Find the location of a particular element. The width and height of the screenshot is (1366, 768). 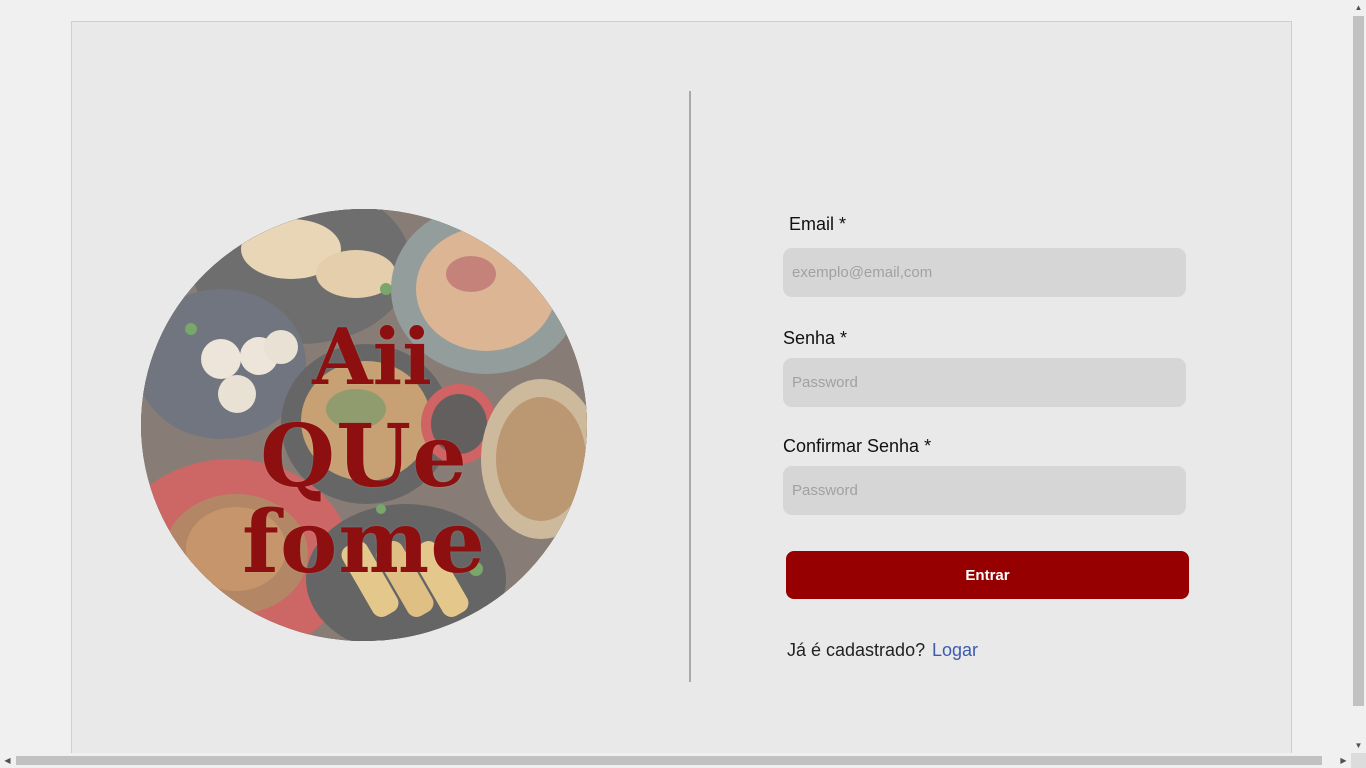

logo-title-line2: QUe fome is located at coordinates (364, 499).